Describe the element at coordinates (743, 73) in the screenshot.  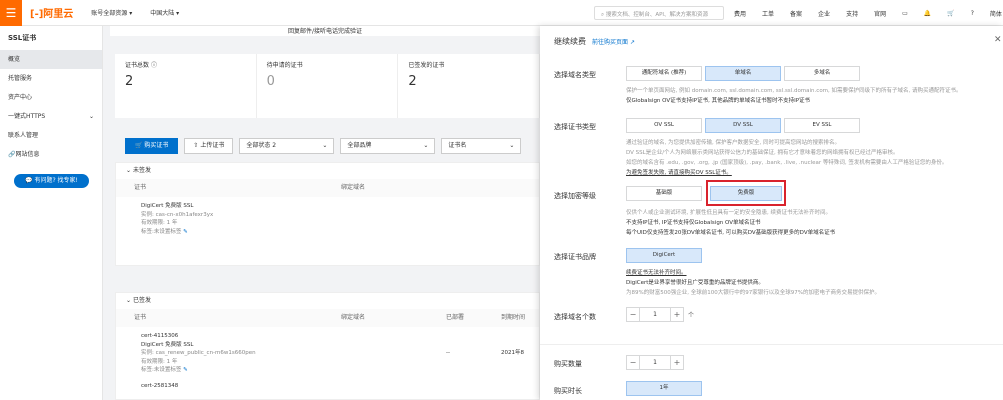
I see `option-single-domain: 单域名` at that location.